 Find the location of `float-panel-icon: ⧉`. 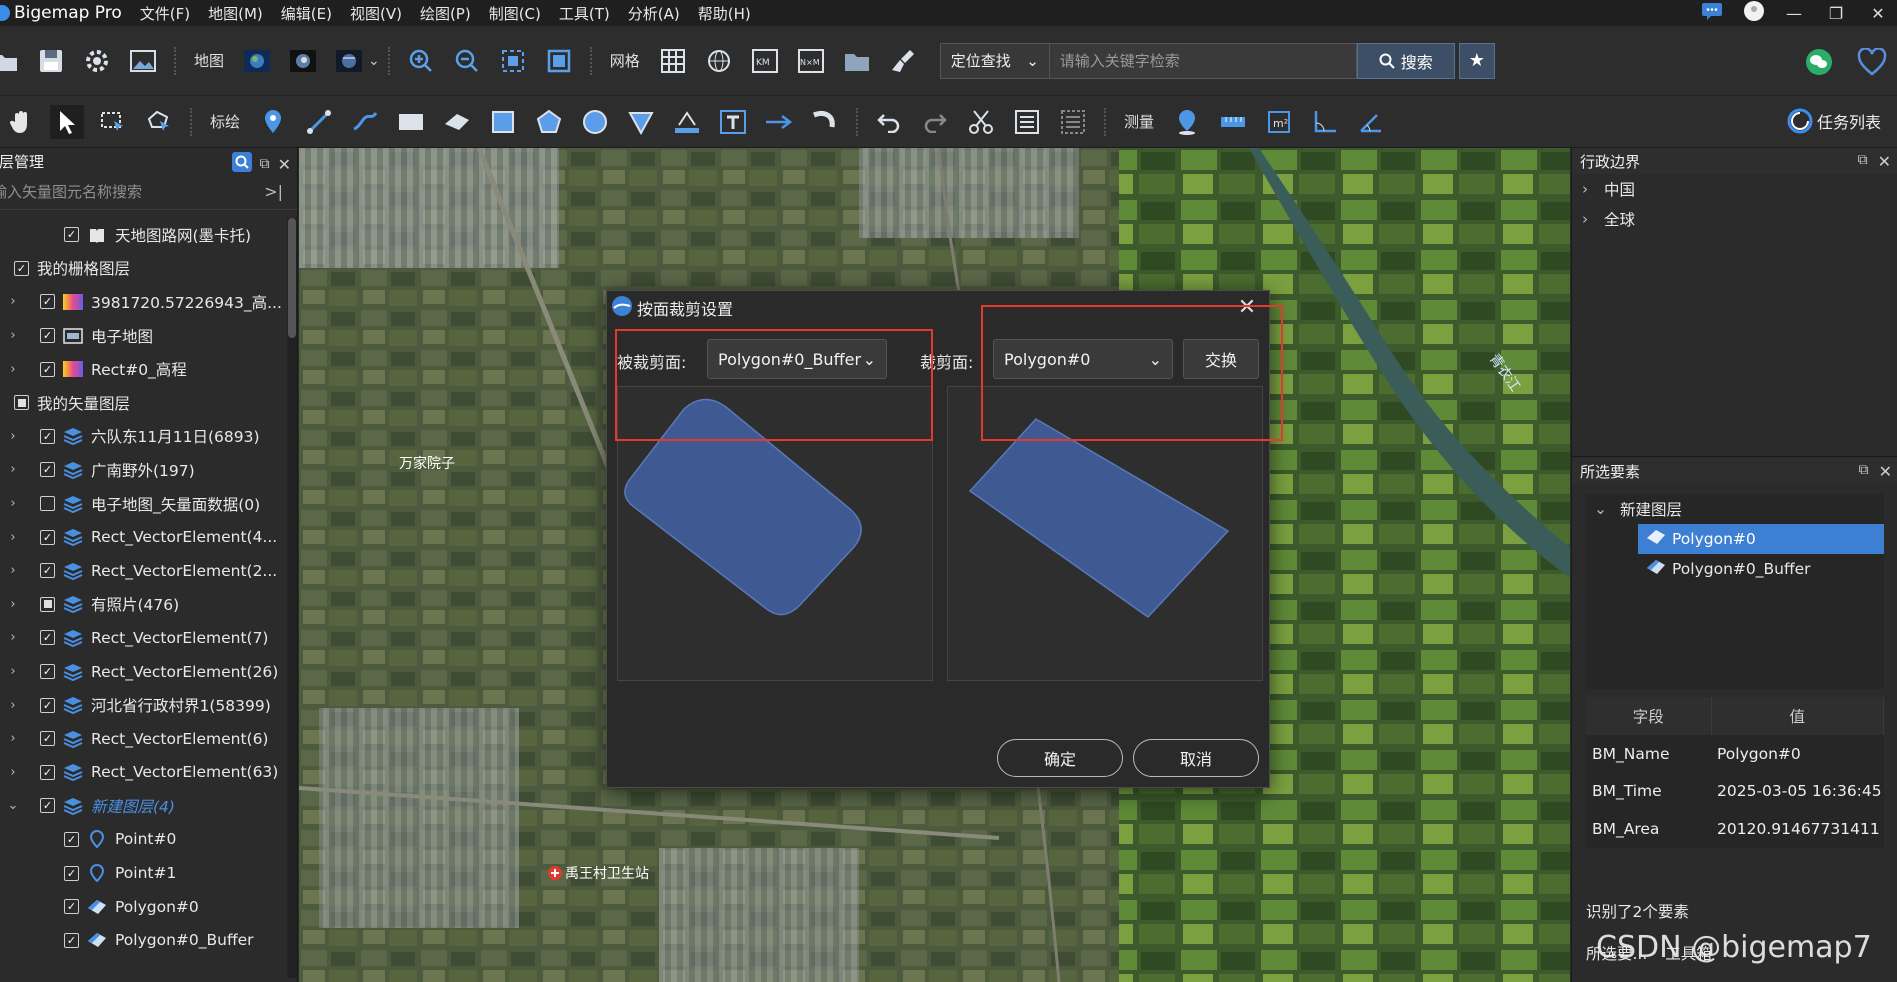

float-panel-icon: ⧉ is located at coordinates (1863, 161).